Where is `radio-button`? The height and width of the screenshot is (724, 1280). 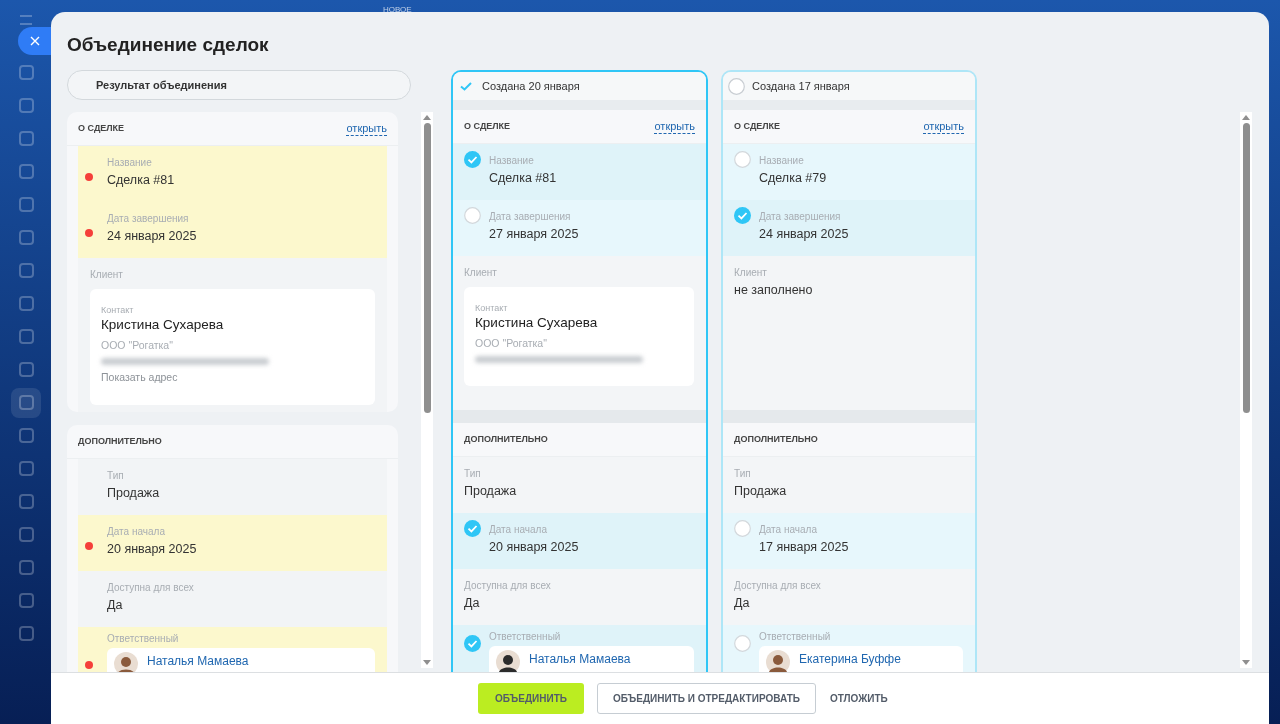 radio-button is located at coordinates (736, 86).